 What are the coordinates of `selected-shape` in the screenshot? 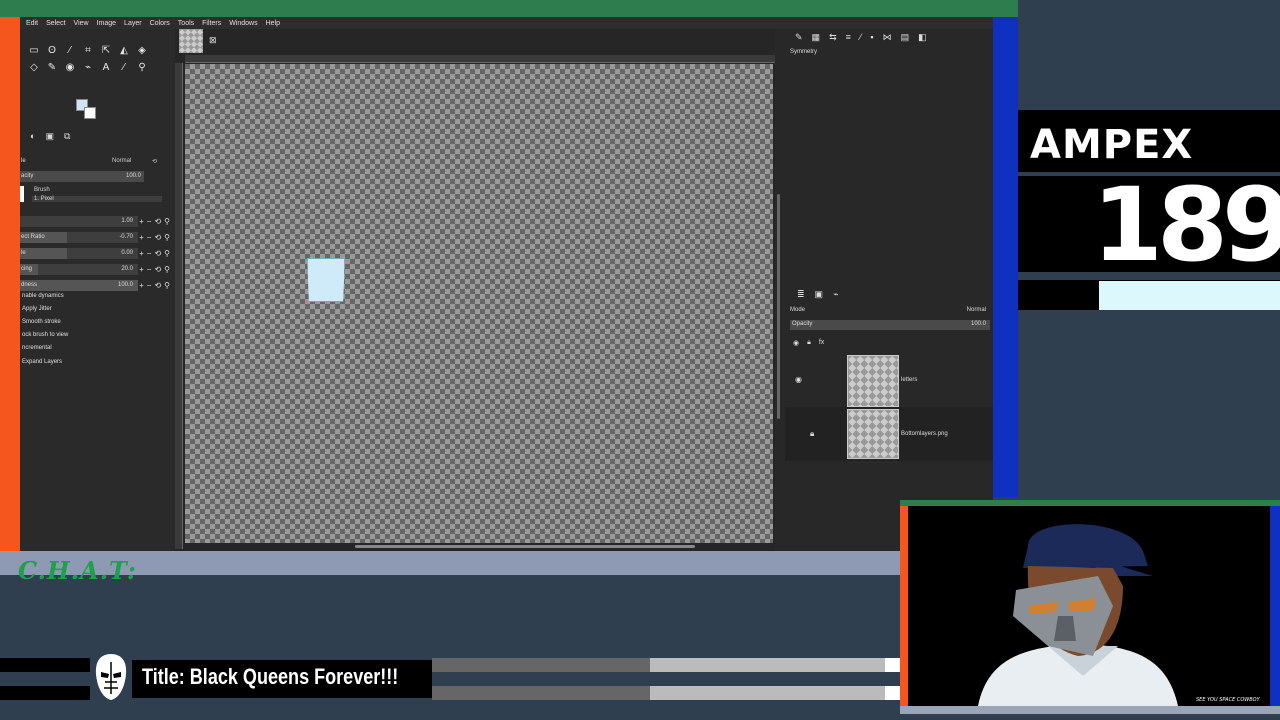 It's located at (326, 280).